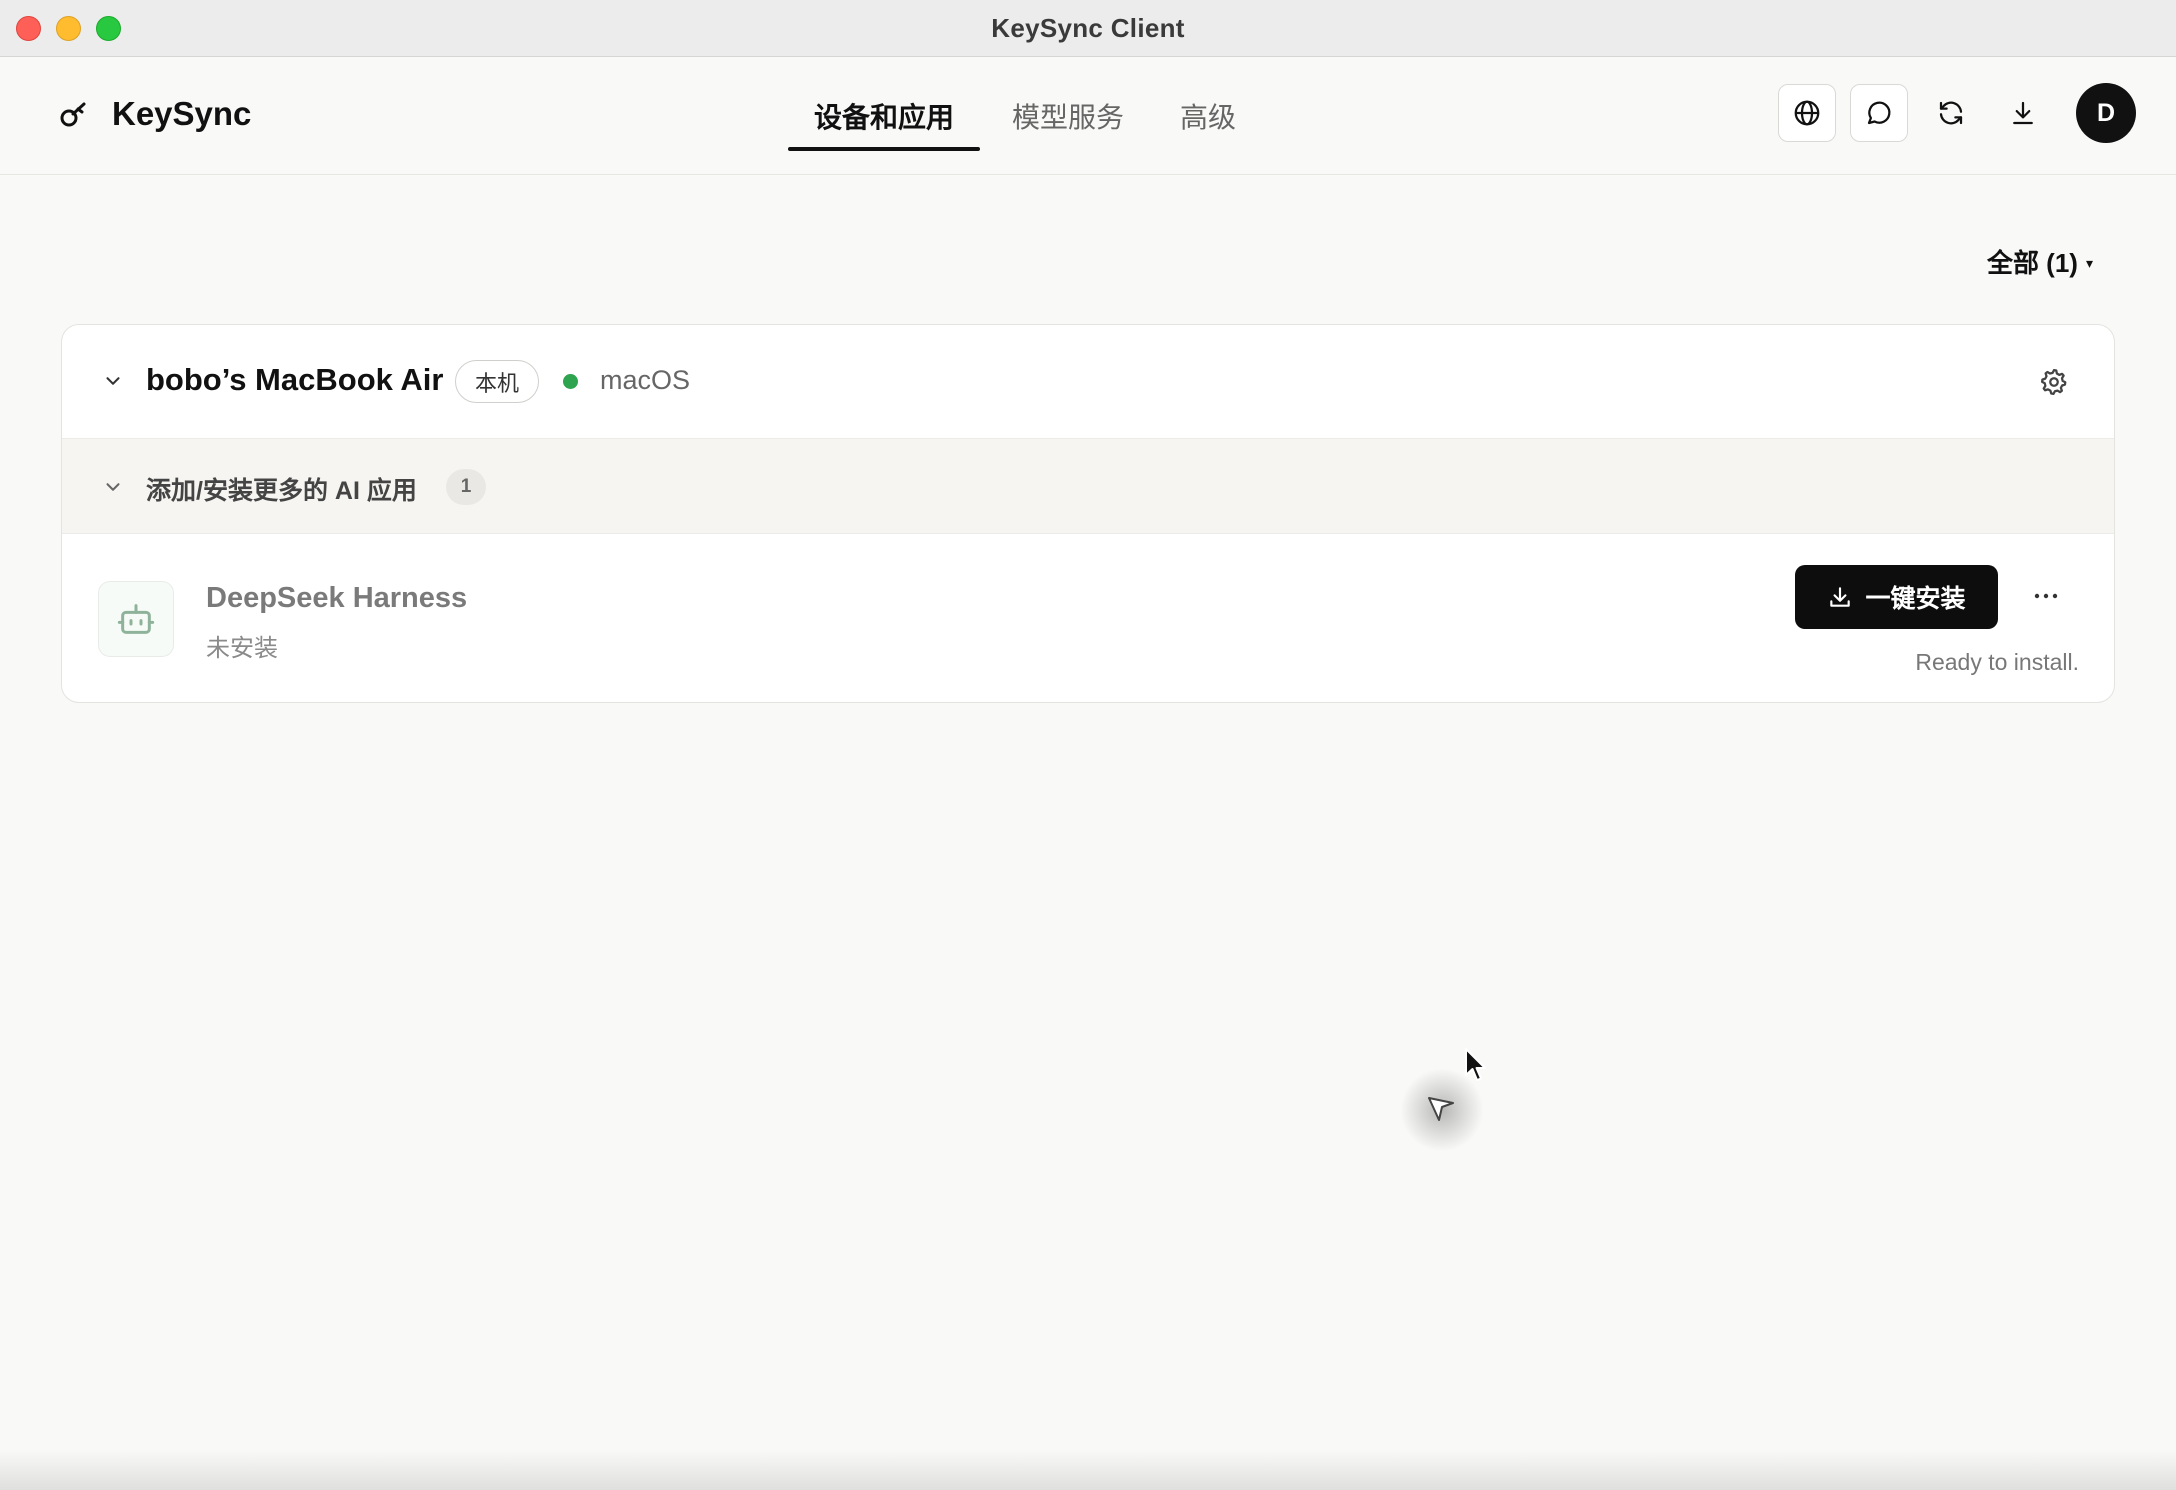  I want to click on tab-model-services: 模型服务, so click(1067, 116).